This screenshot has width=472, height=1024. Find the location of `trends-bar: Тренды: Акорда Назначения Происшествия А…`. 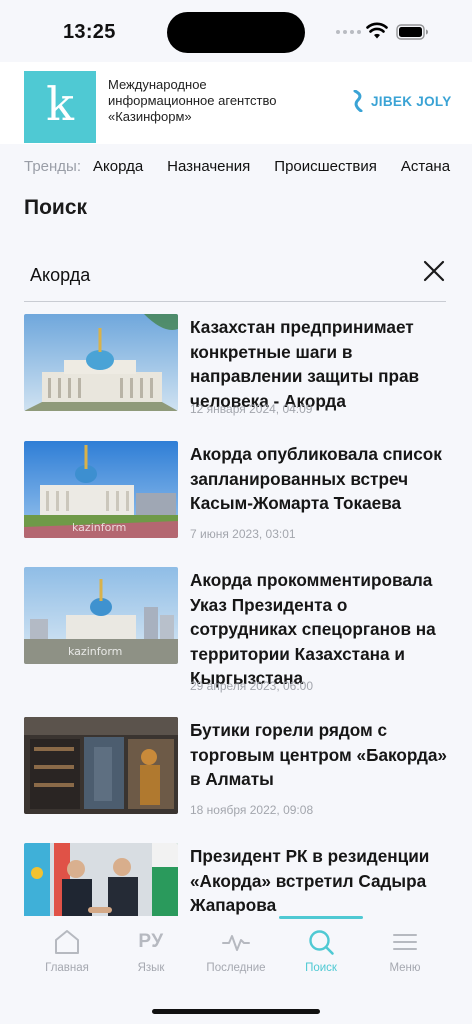

trends-bar: Тренды: Акорда Назначения Происшествия А… is located at coordinates (236, 166).